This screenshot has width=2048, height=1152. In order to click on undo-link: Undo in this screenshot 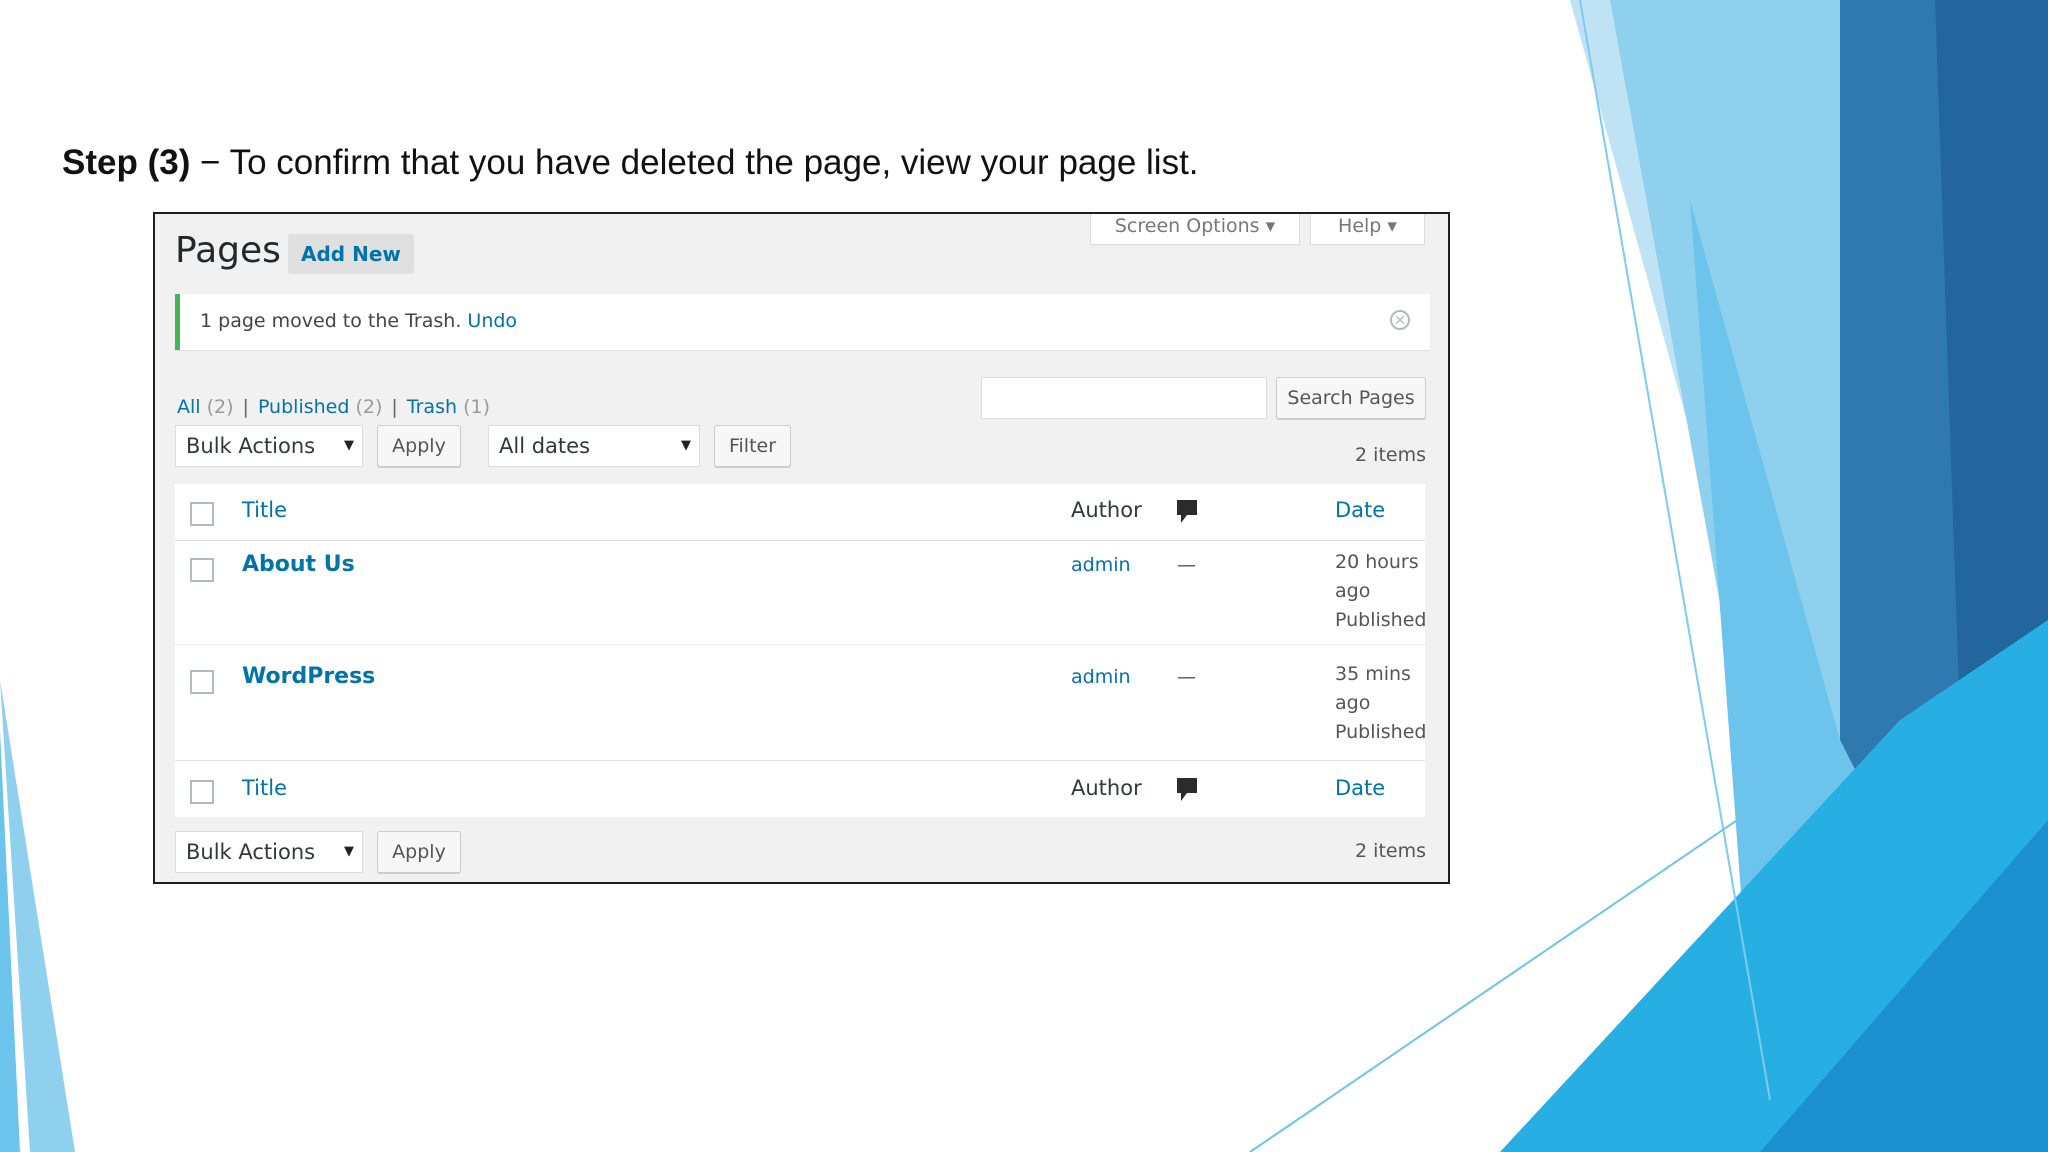, I will do `click(492, 321)`.